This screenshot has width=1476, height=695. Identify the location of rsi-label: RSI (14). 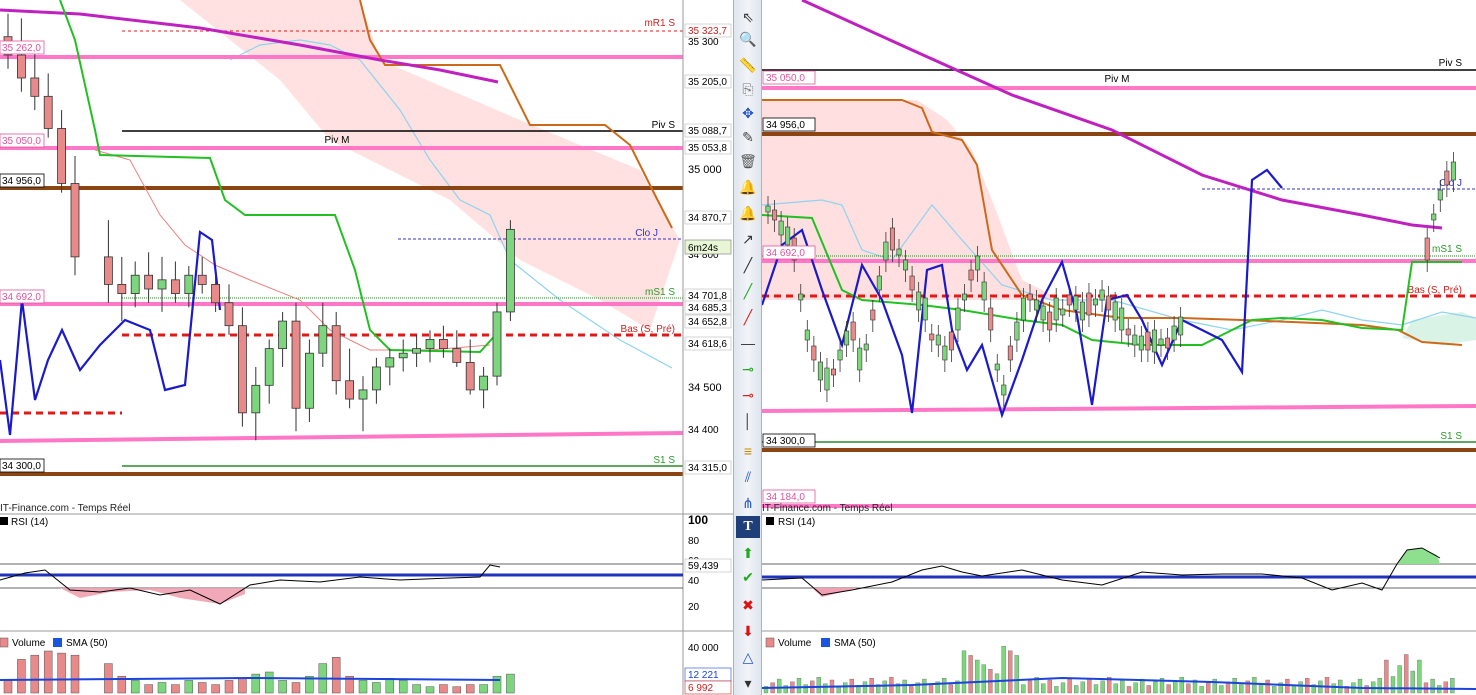
(29, 522).